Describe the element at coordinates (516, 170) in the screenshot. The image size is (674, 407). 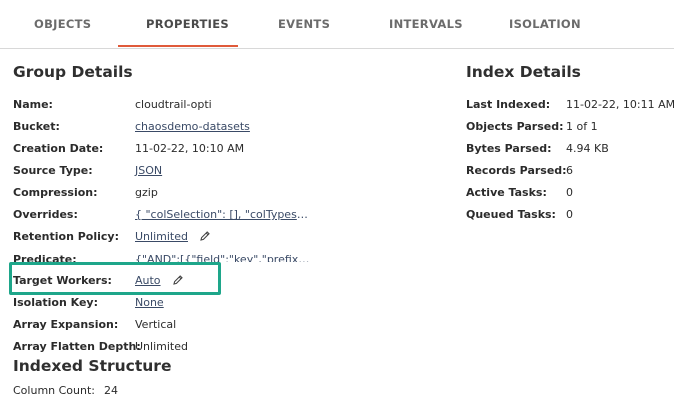
I see `records-parsed-label: Records Parsed:` at that location.